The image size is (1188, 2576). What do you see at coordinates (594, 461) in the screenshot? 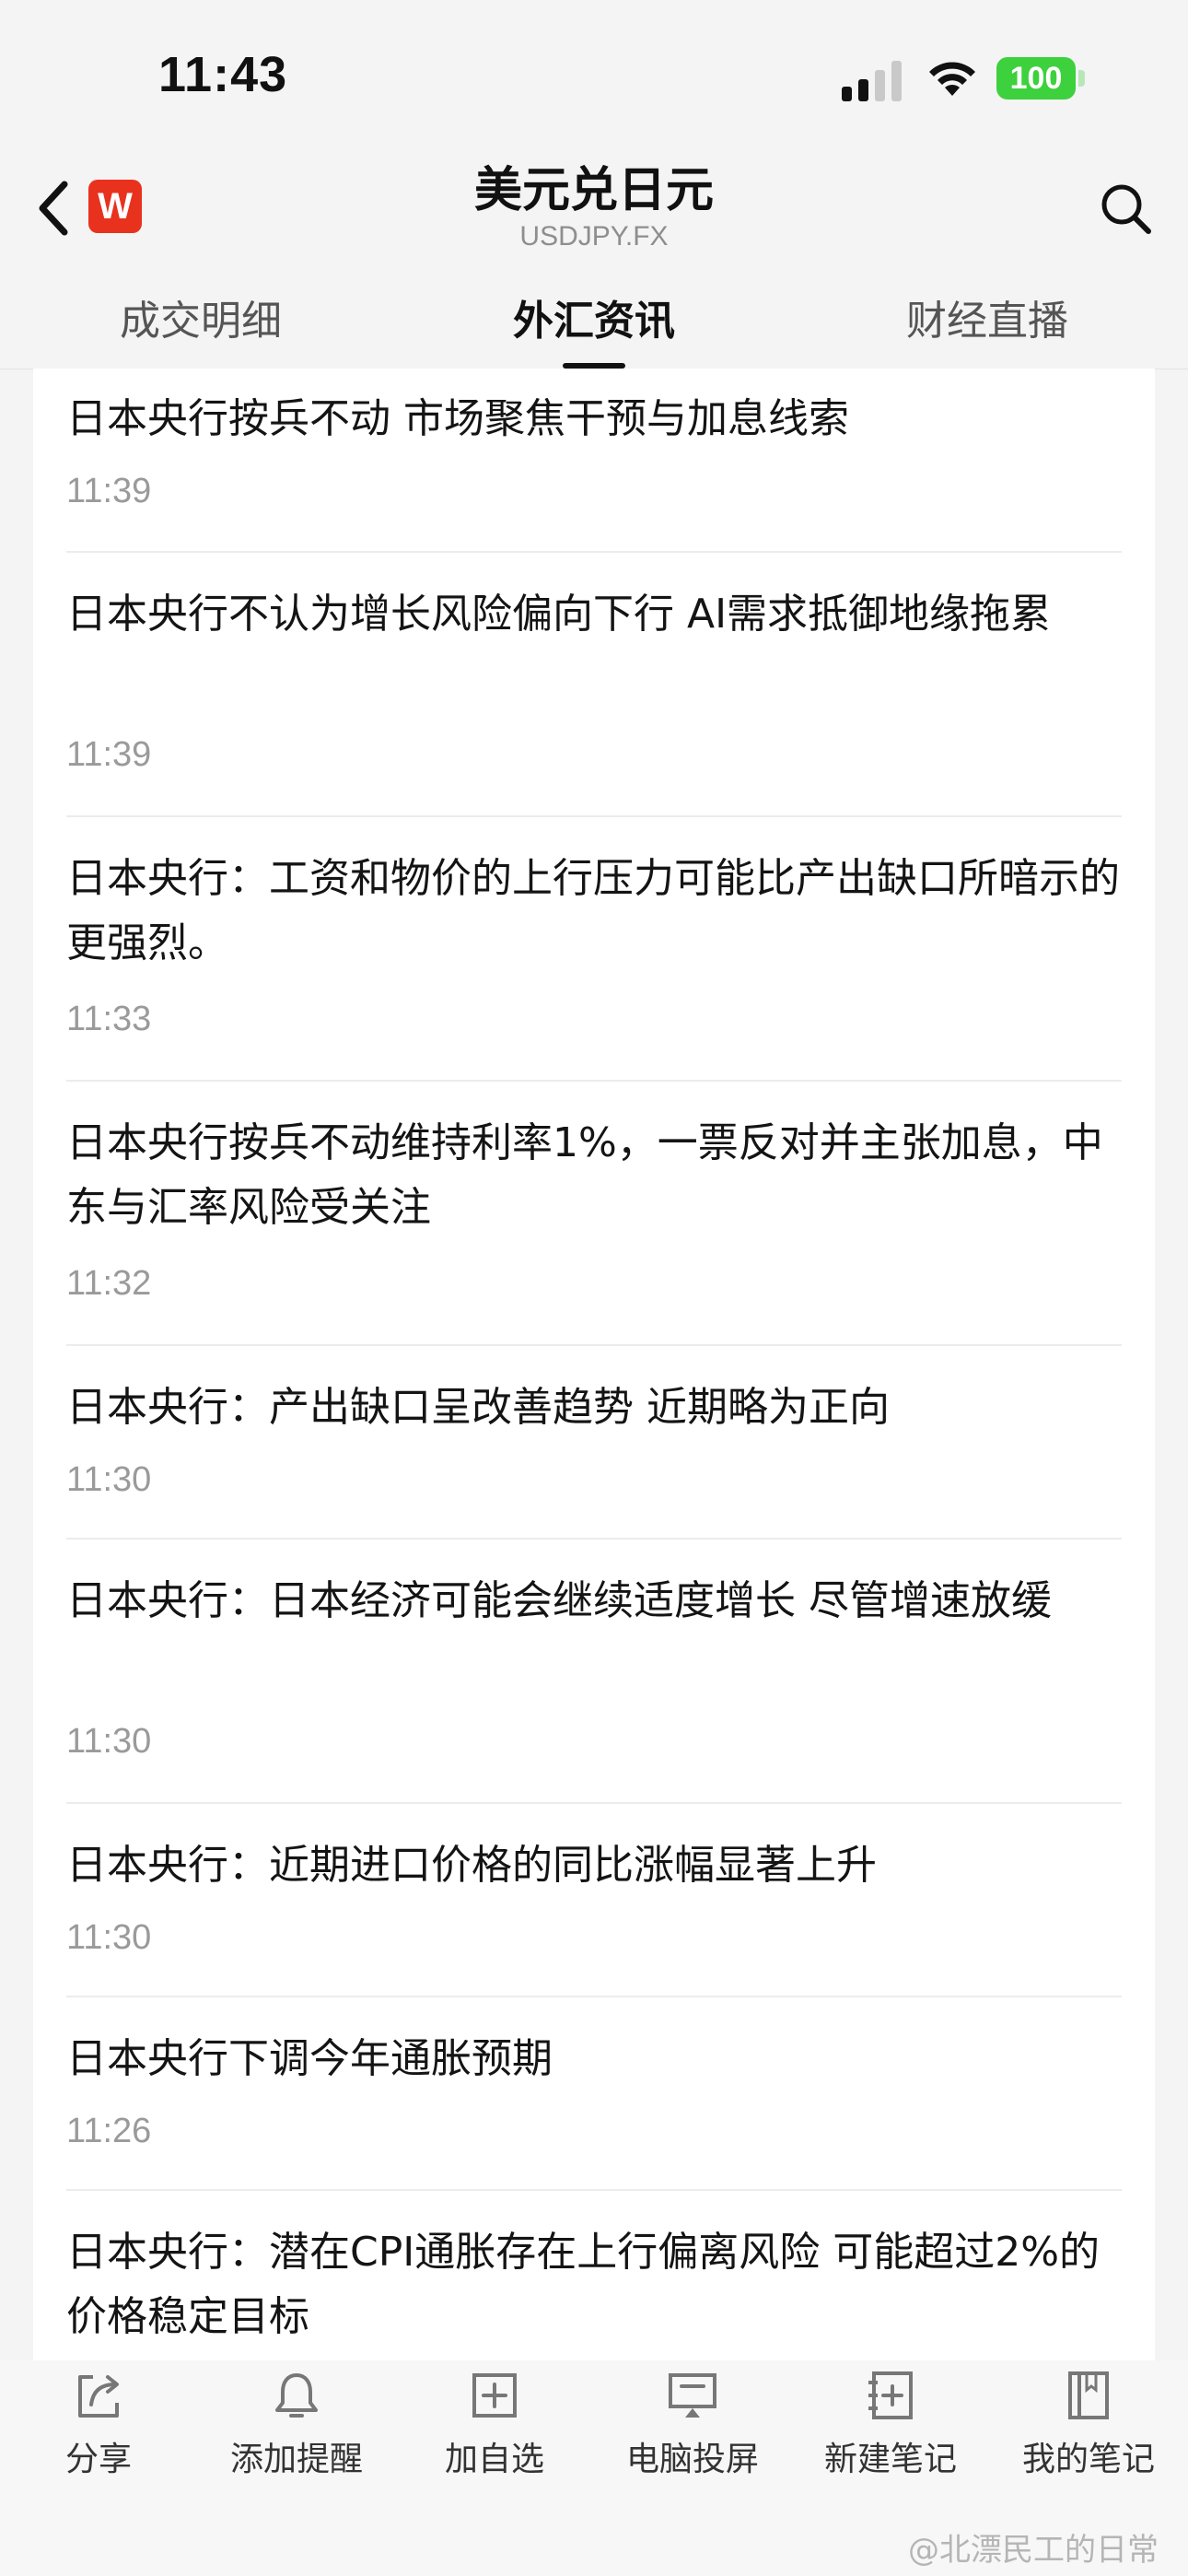
I see `list-item: 日本央行按兵不动 市场聚焦干预与加息线索 11:39` at bounding box center [594, 461].